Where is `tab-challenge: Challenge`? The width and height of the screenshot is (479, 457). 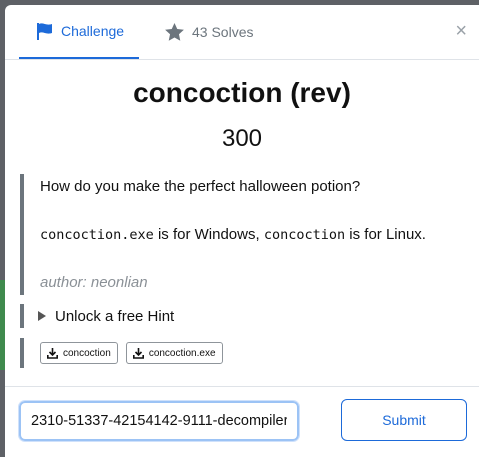
tab-challenge: Challenge is located at coordinates (79, 32).